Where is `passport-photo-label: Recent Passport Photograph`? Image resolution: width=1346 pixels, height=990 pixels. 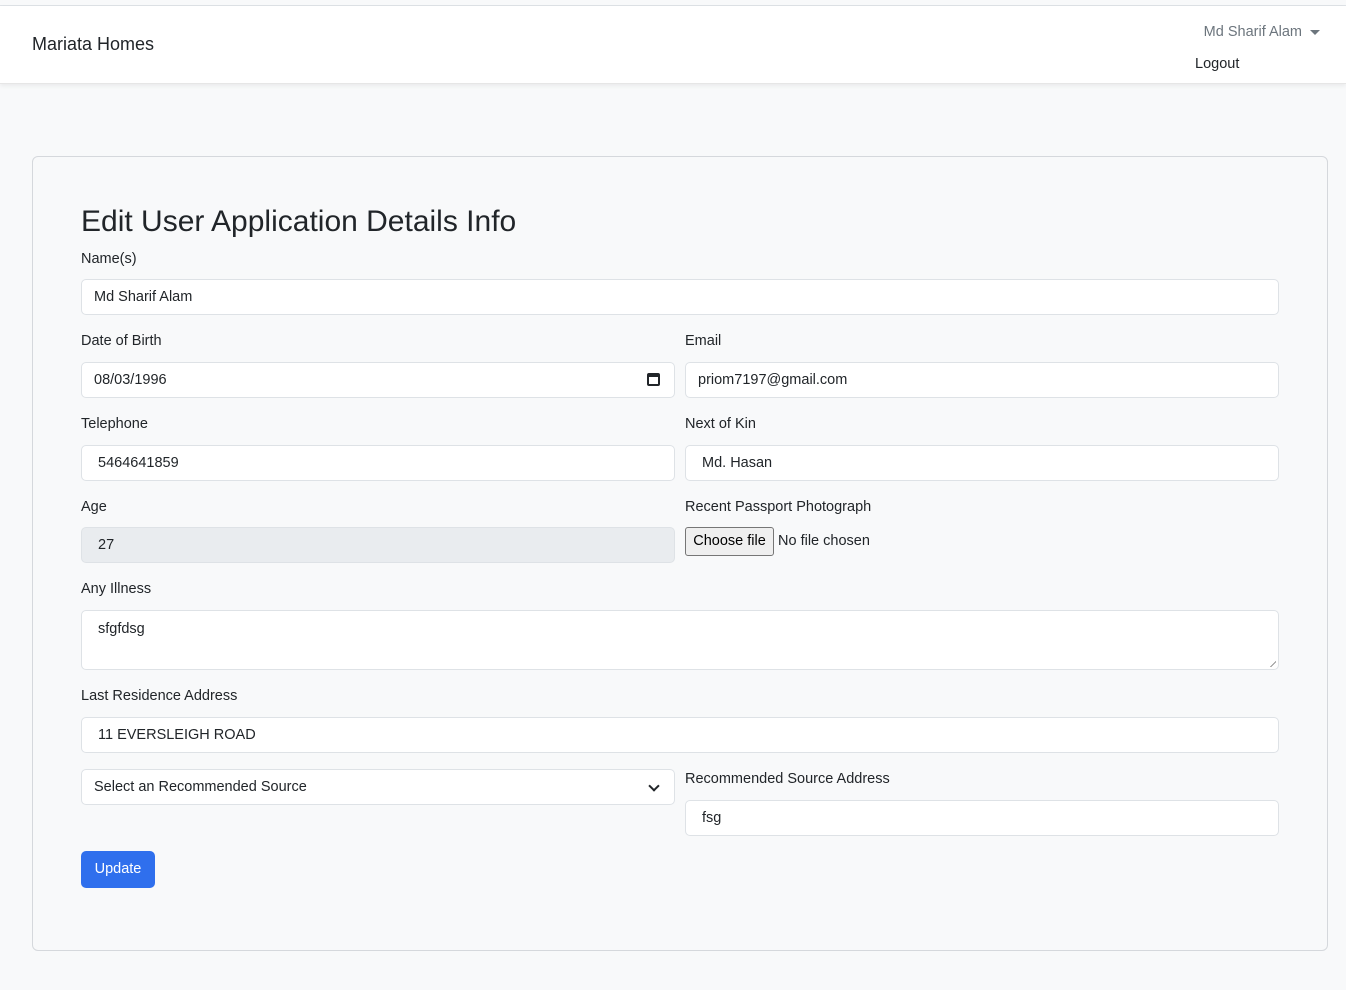 passport-photo-label: Recent Passport Photograph is located at coordinates (778, 507).